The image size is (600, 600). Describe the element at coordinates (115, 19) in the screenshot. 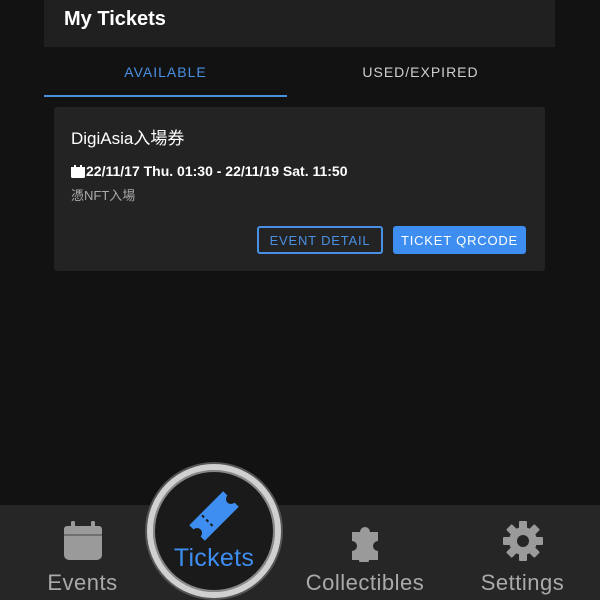

I see `page-title: My Tickets` at that location.